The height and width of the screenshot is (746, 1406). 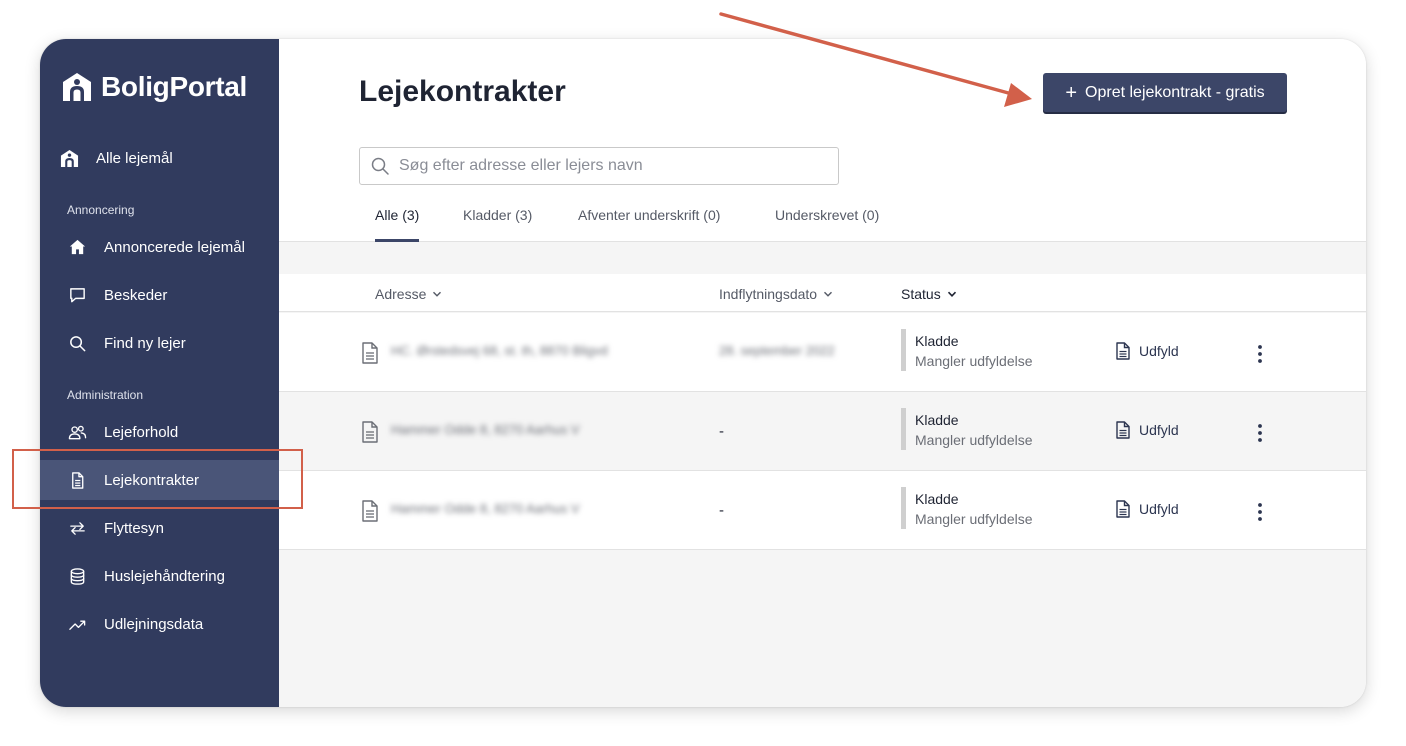 I want to click on chat-icon, so click(x=77, y=295).